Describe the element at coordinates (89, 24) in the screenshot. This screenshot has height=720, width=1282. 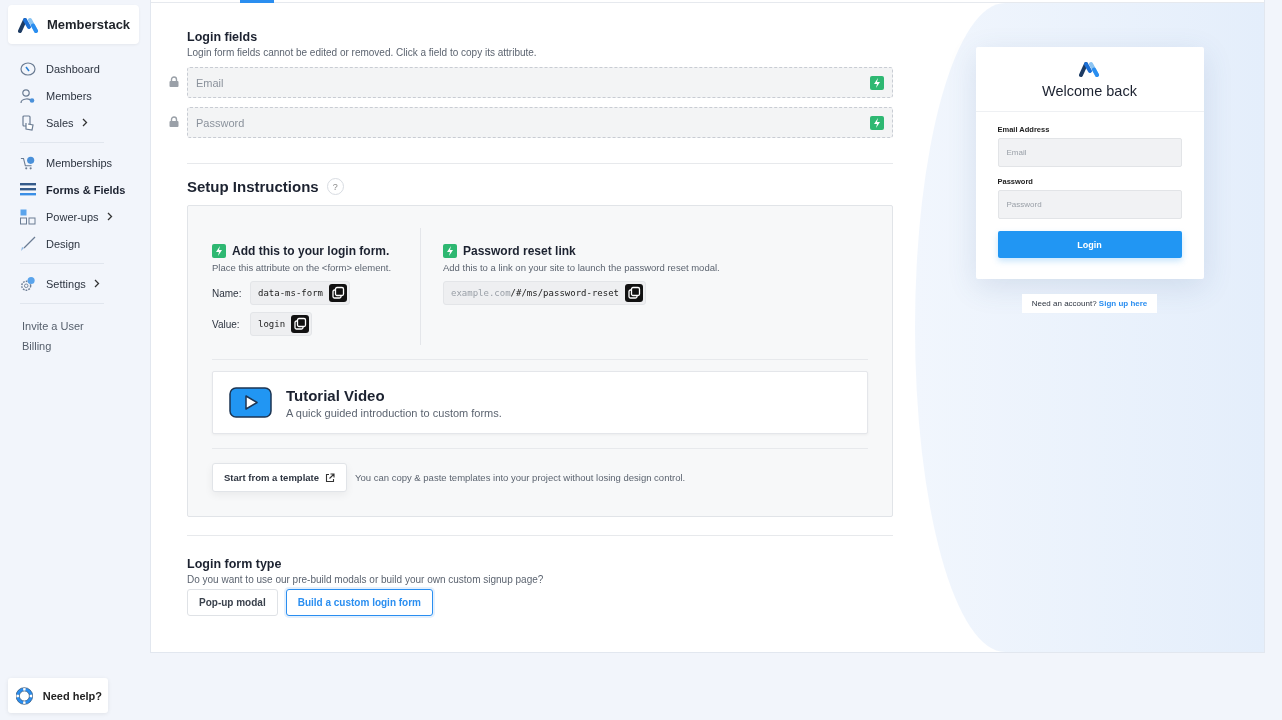
I see `brand-name: Memberstack` at that location.